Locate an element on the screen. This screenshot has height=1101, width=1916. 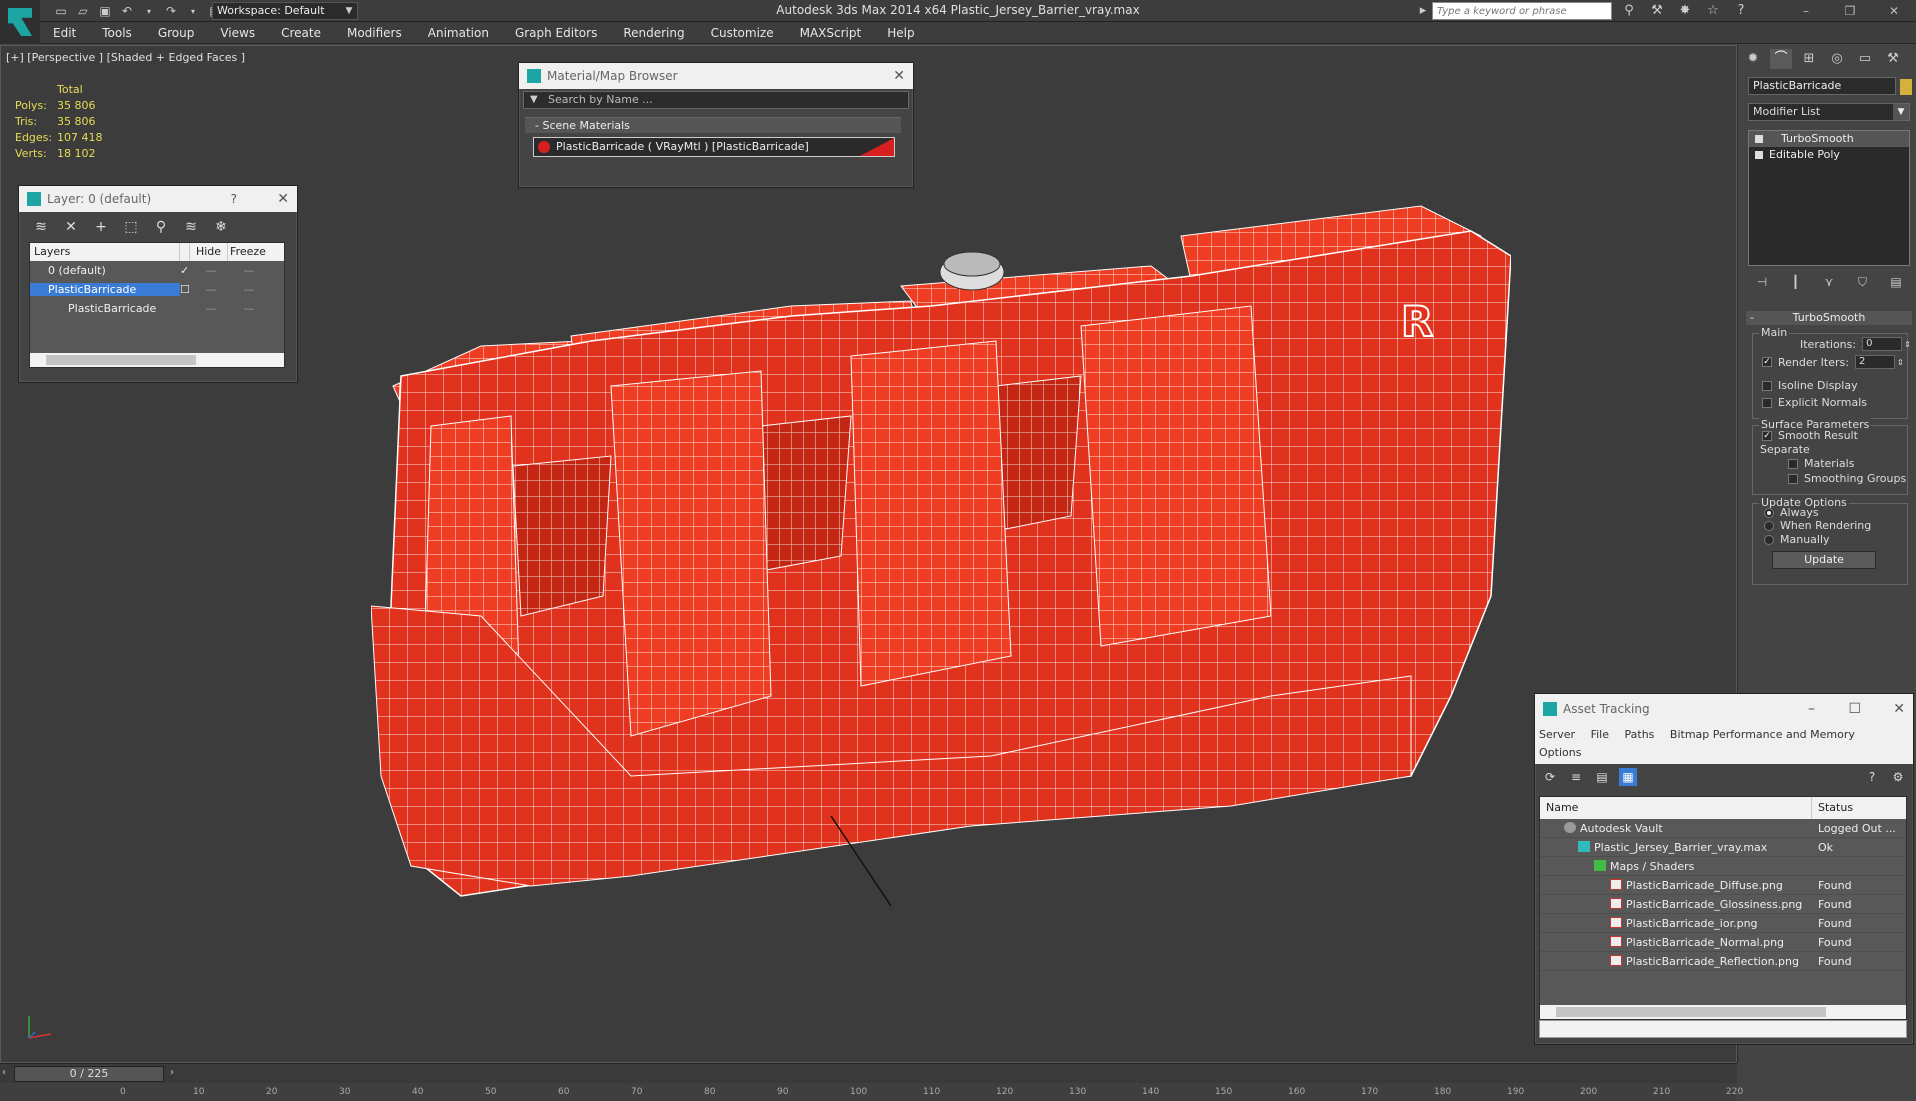
menu-rendering: Rendering is located at coordinates (653, 33).